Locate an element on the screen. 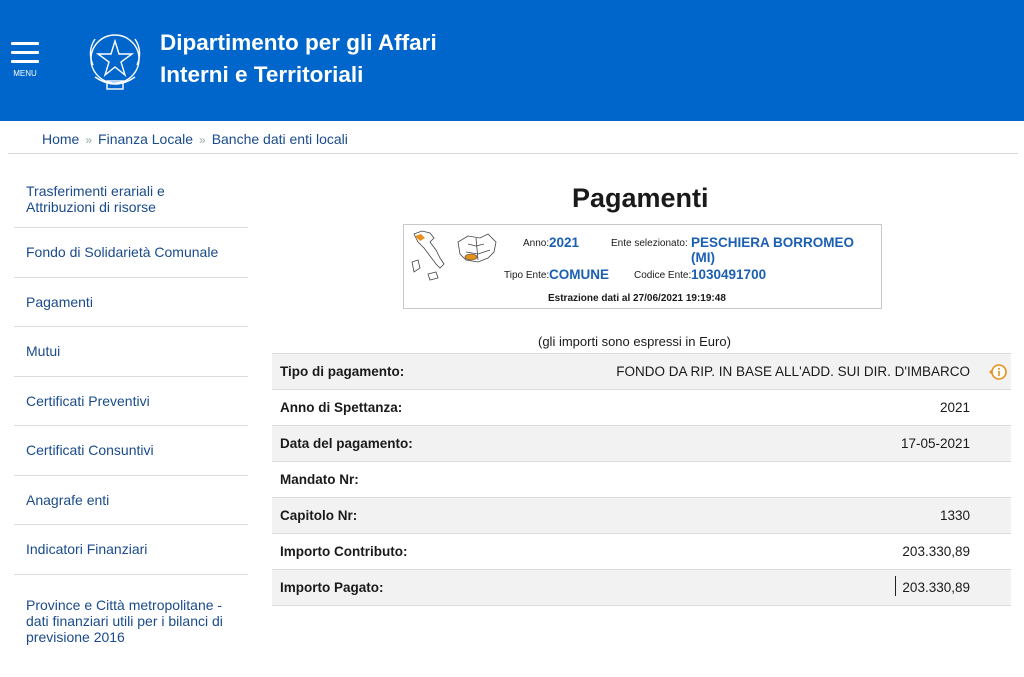 The width and height of the screenshot is (1024, 677). text-cursor is located at coordinates (895, 586).